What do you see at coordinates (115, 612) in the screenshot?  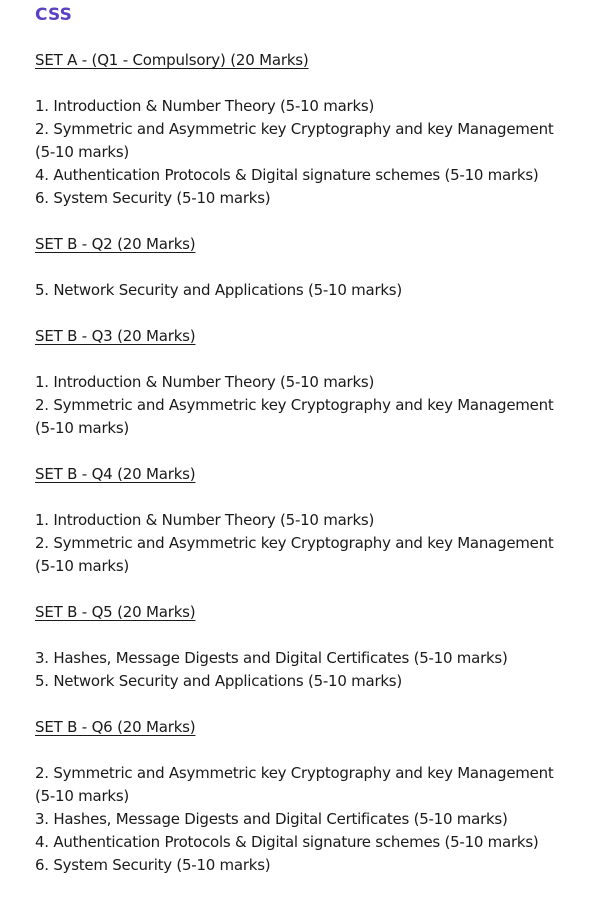 I see `section-heading: SET B - Q5 (20 Marks)` at bounding box center [115, 612].